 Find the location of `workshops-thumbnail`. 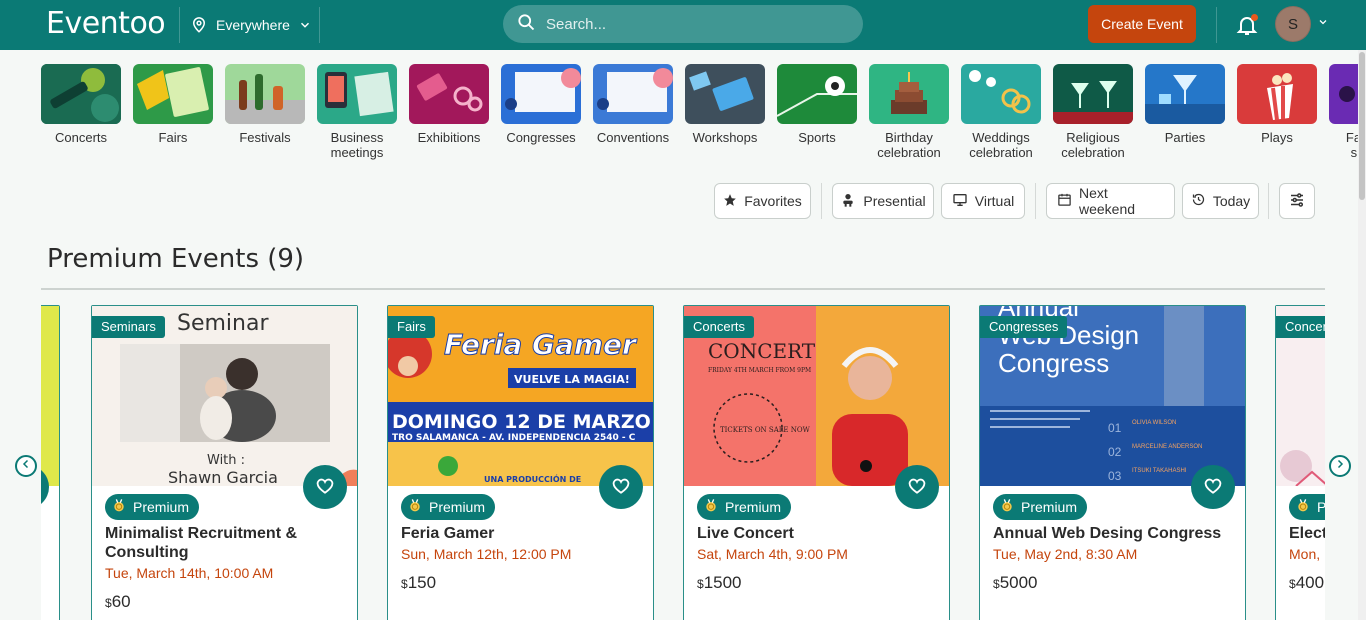

workshops-thumbnail is located at coordinates (725, 94).